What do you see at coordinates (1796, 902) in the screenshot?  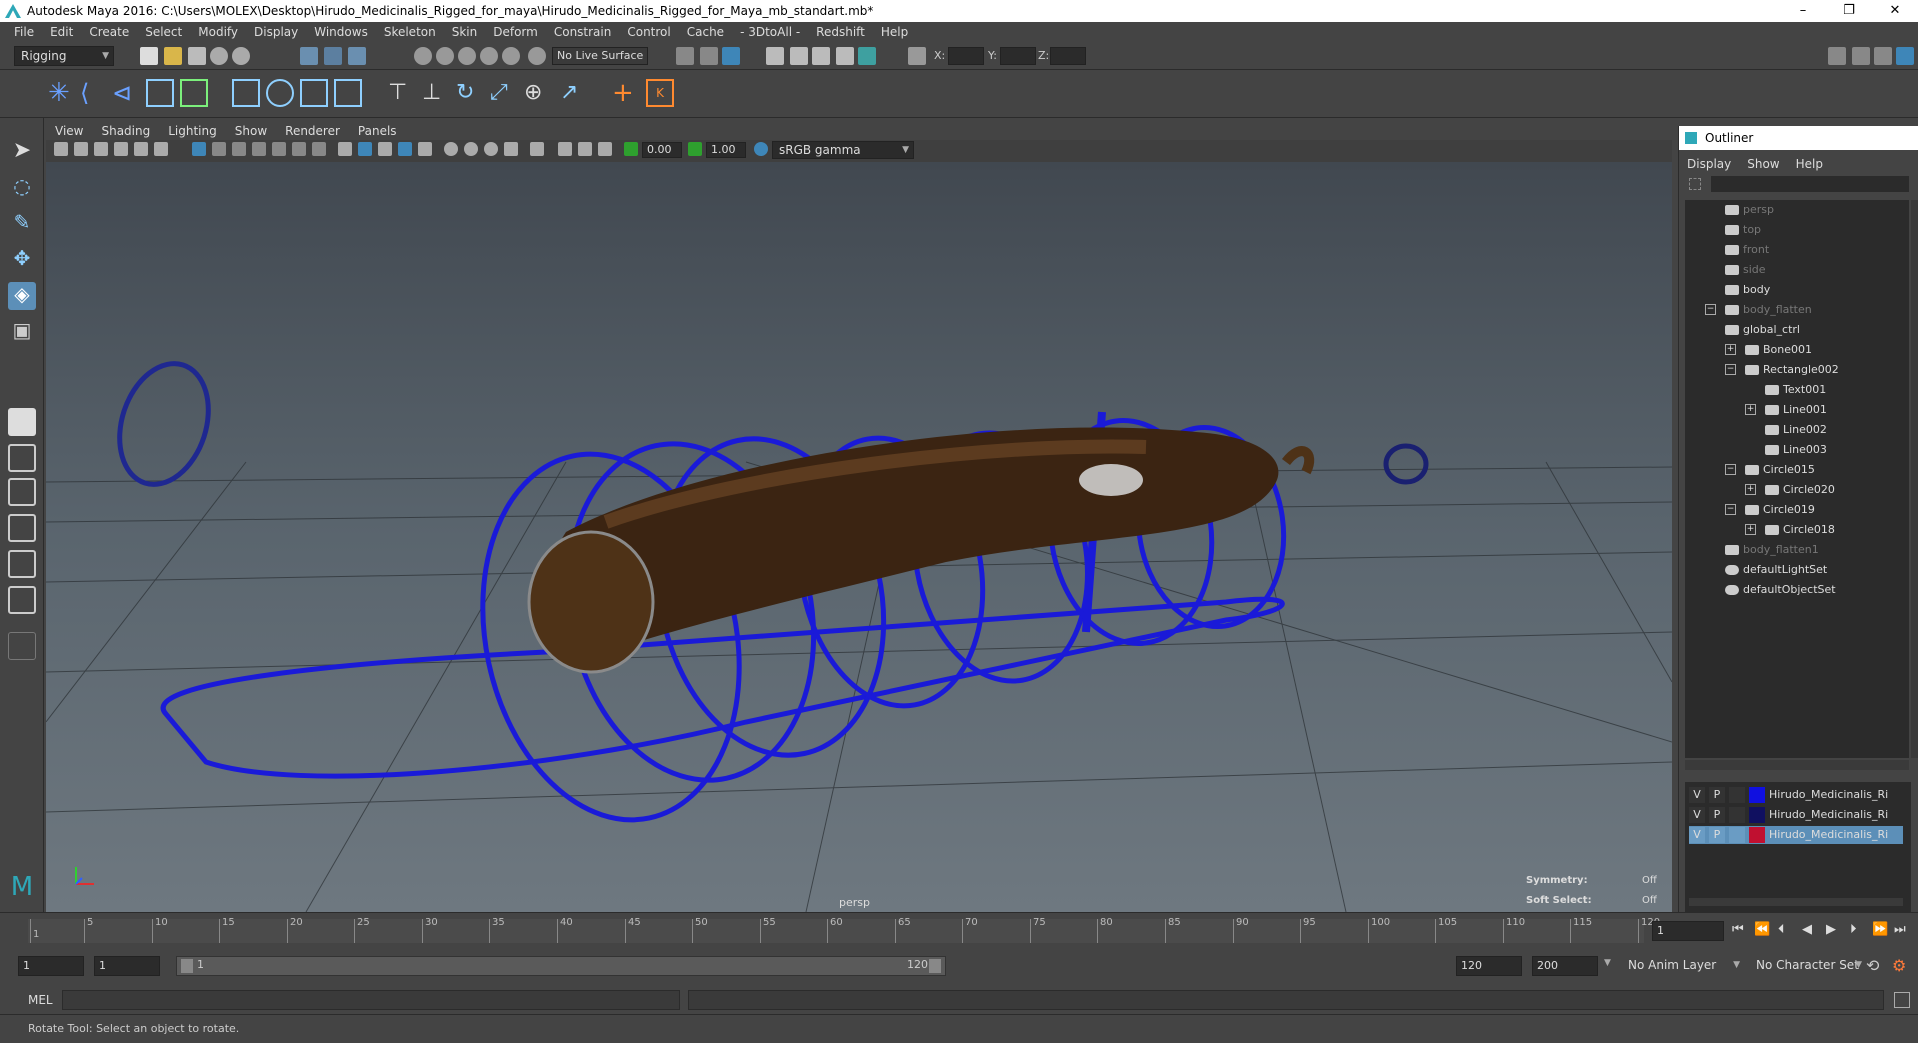 I see `layers-scrollbar` at bounding box center [1796, 902].